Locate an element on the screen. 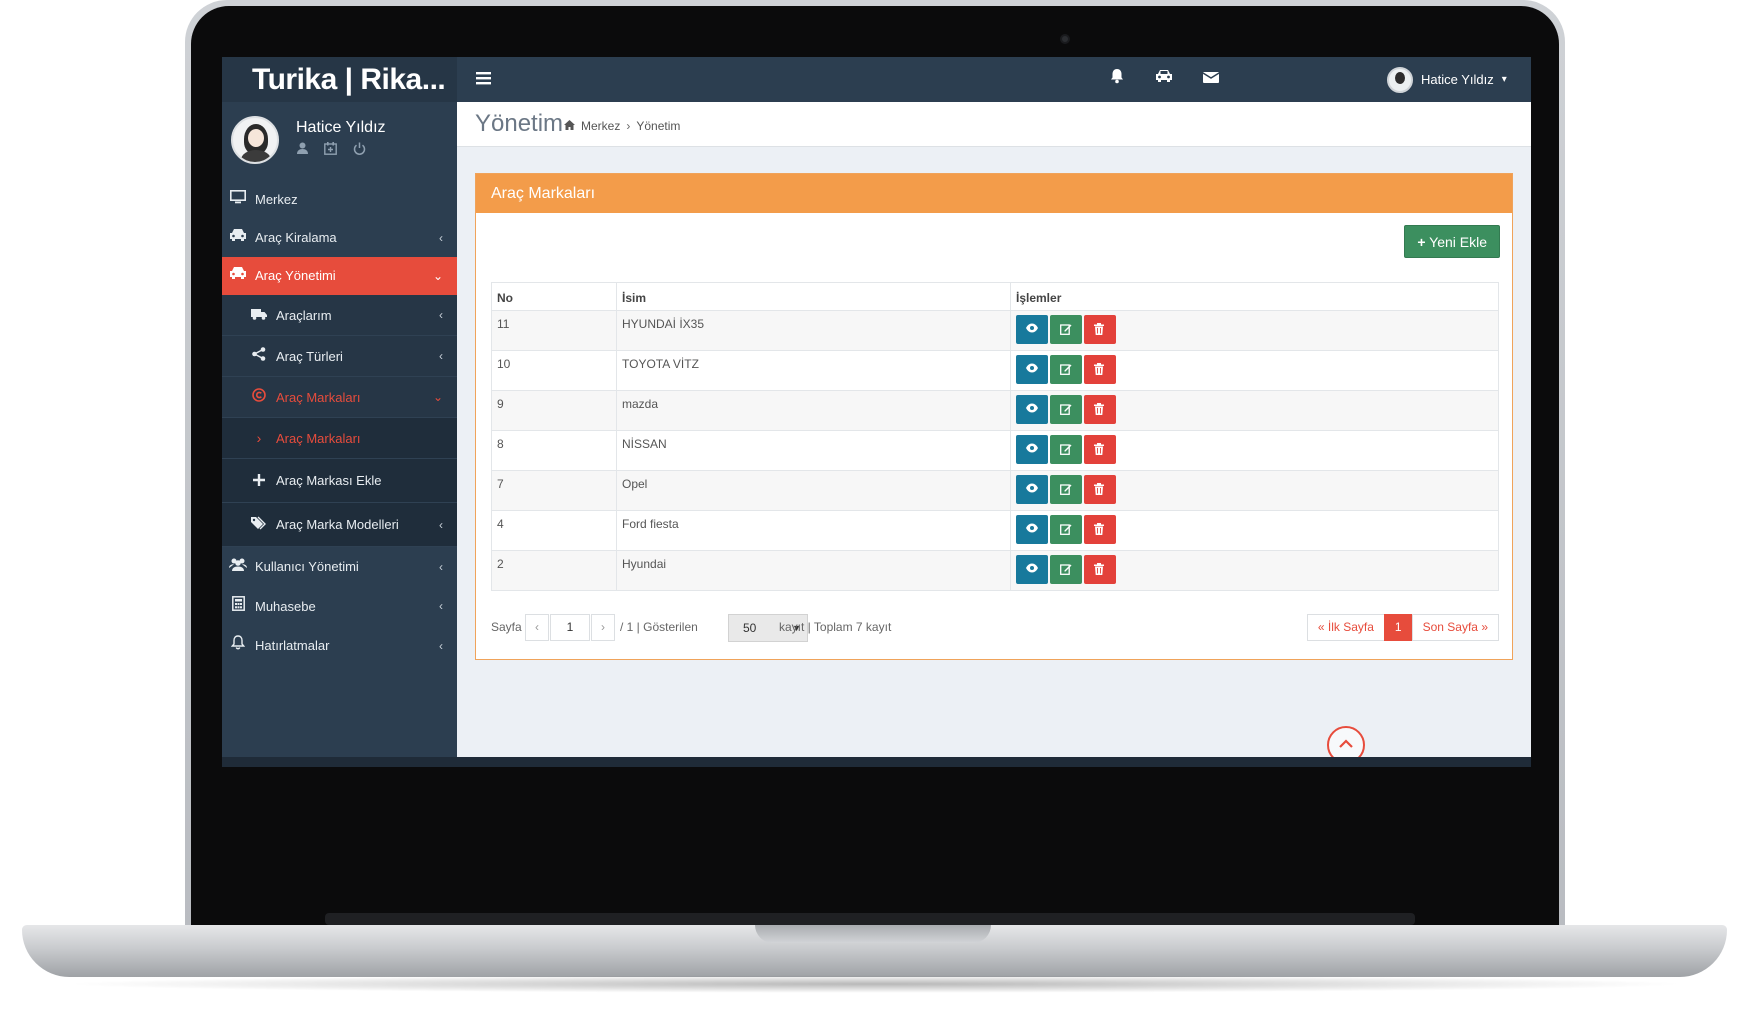 The height and width of the screenshot is (1010, 1749). sidebar-item-label: Araçlarım is located at coordinates (304, 315).